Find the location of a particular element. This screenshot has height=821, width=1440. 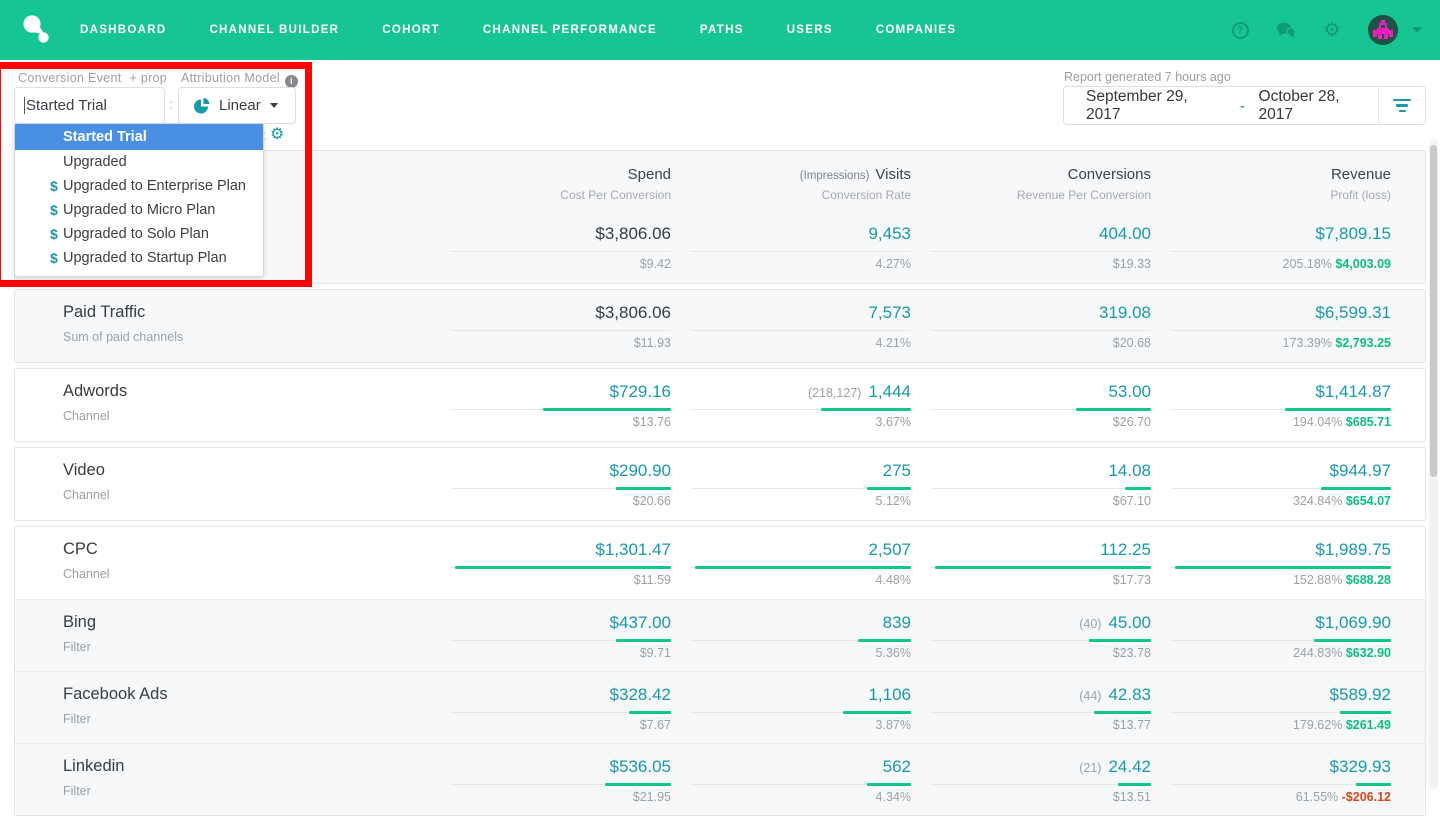

avatar-chevron-icon is located at coordinates (1417, 30).